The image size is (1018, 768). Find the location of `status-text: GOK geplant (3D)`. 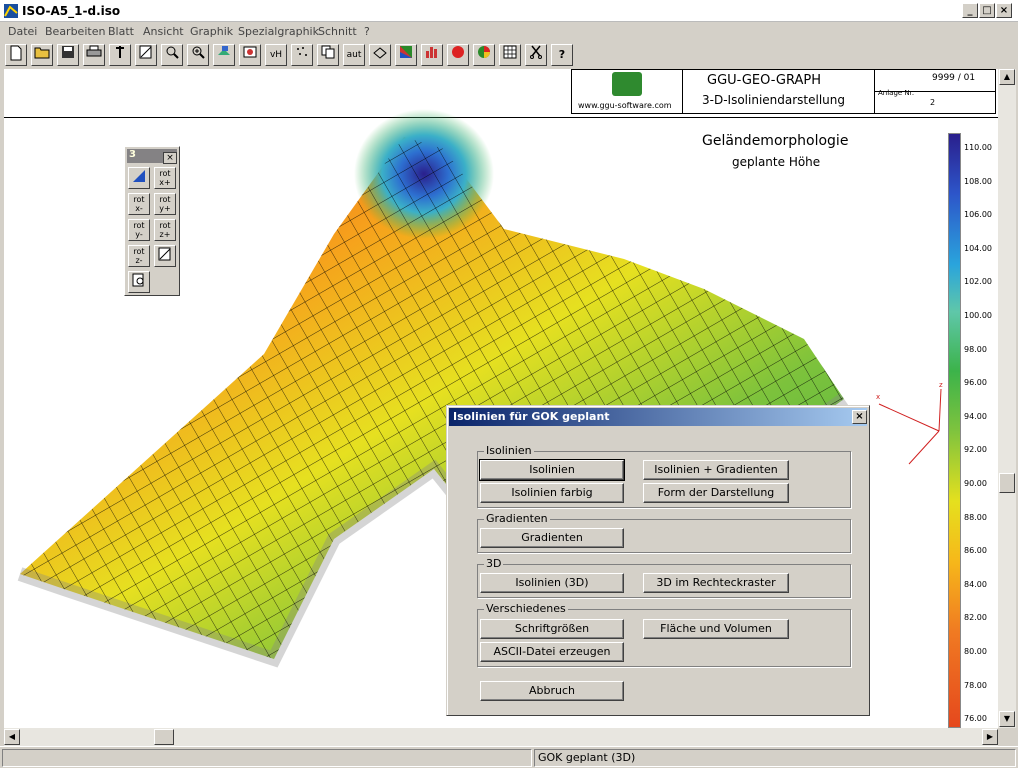

status-text: GOK geplant (3D) is located at coordinates (587, 757).